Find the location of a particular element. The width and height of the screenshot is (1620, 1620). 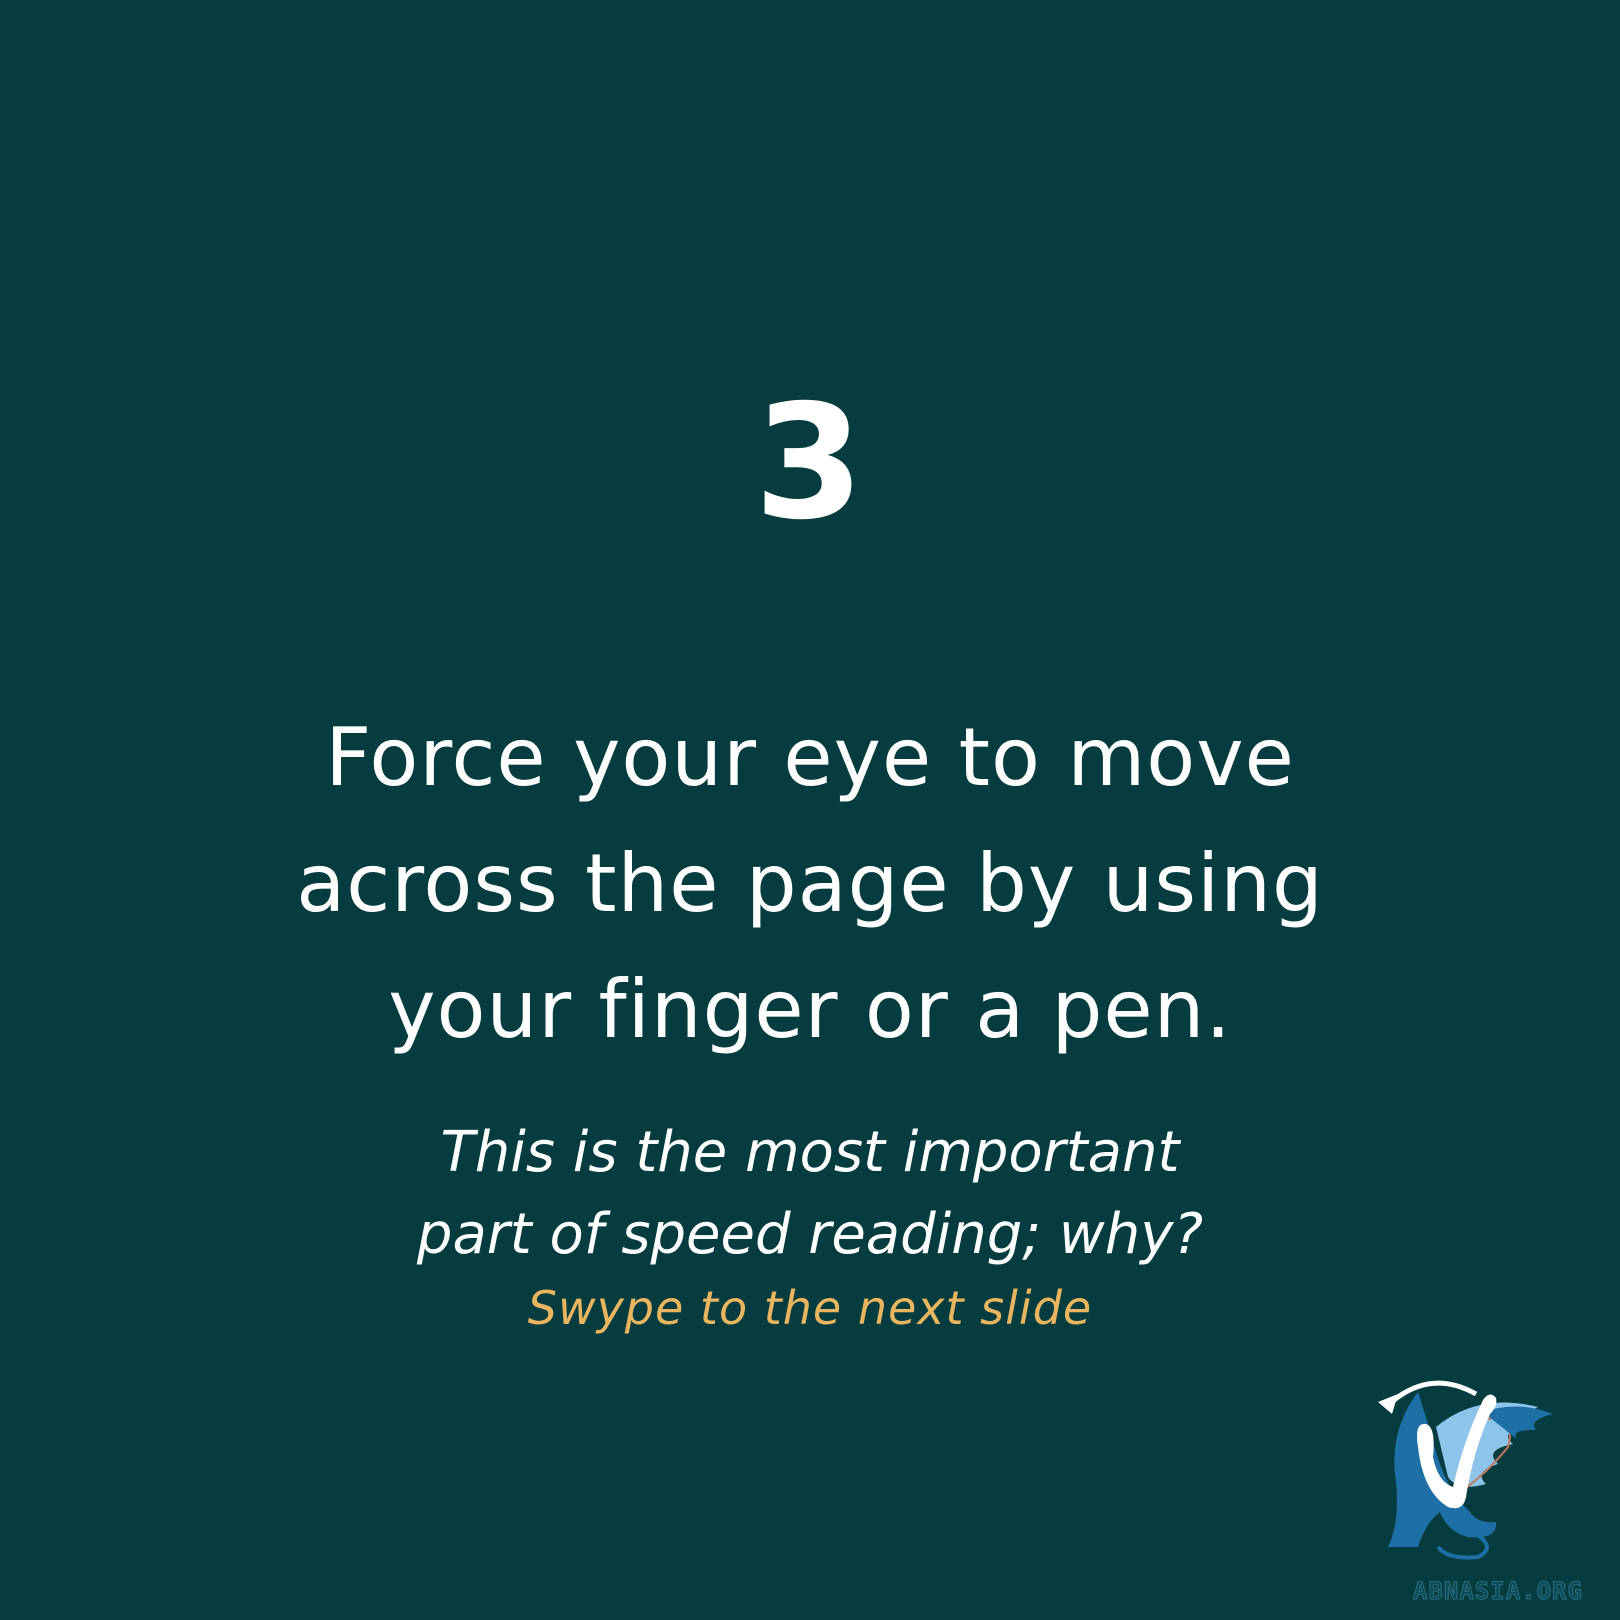

brand-logo: ABNASIA.ORG is located at coordinates (1498, 1492).